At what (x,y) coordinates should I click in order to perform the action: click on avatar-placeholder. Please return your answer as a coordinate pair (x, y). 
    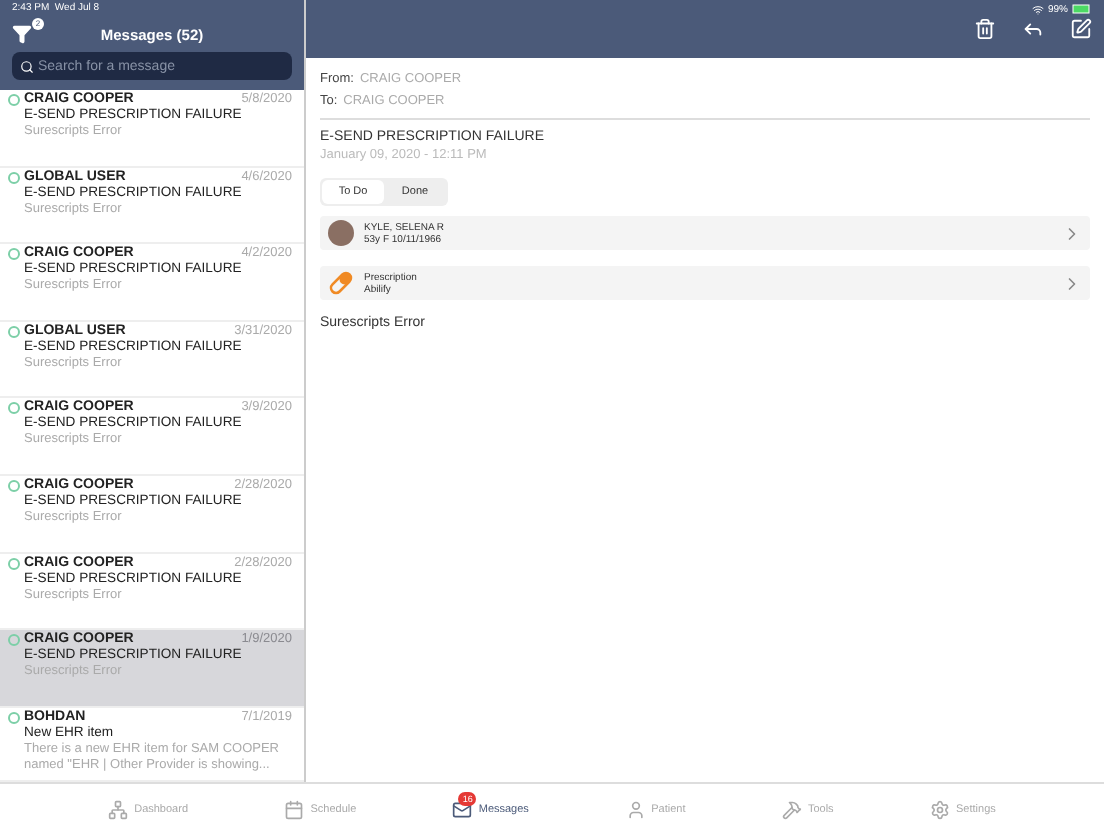
    Looking at the image, I should click on (341, 233).